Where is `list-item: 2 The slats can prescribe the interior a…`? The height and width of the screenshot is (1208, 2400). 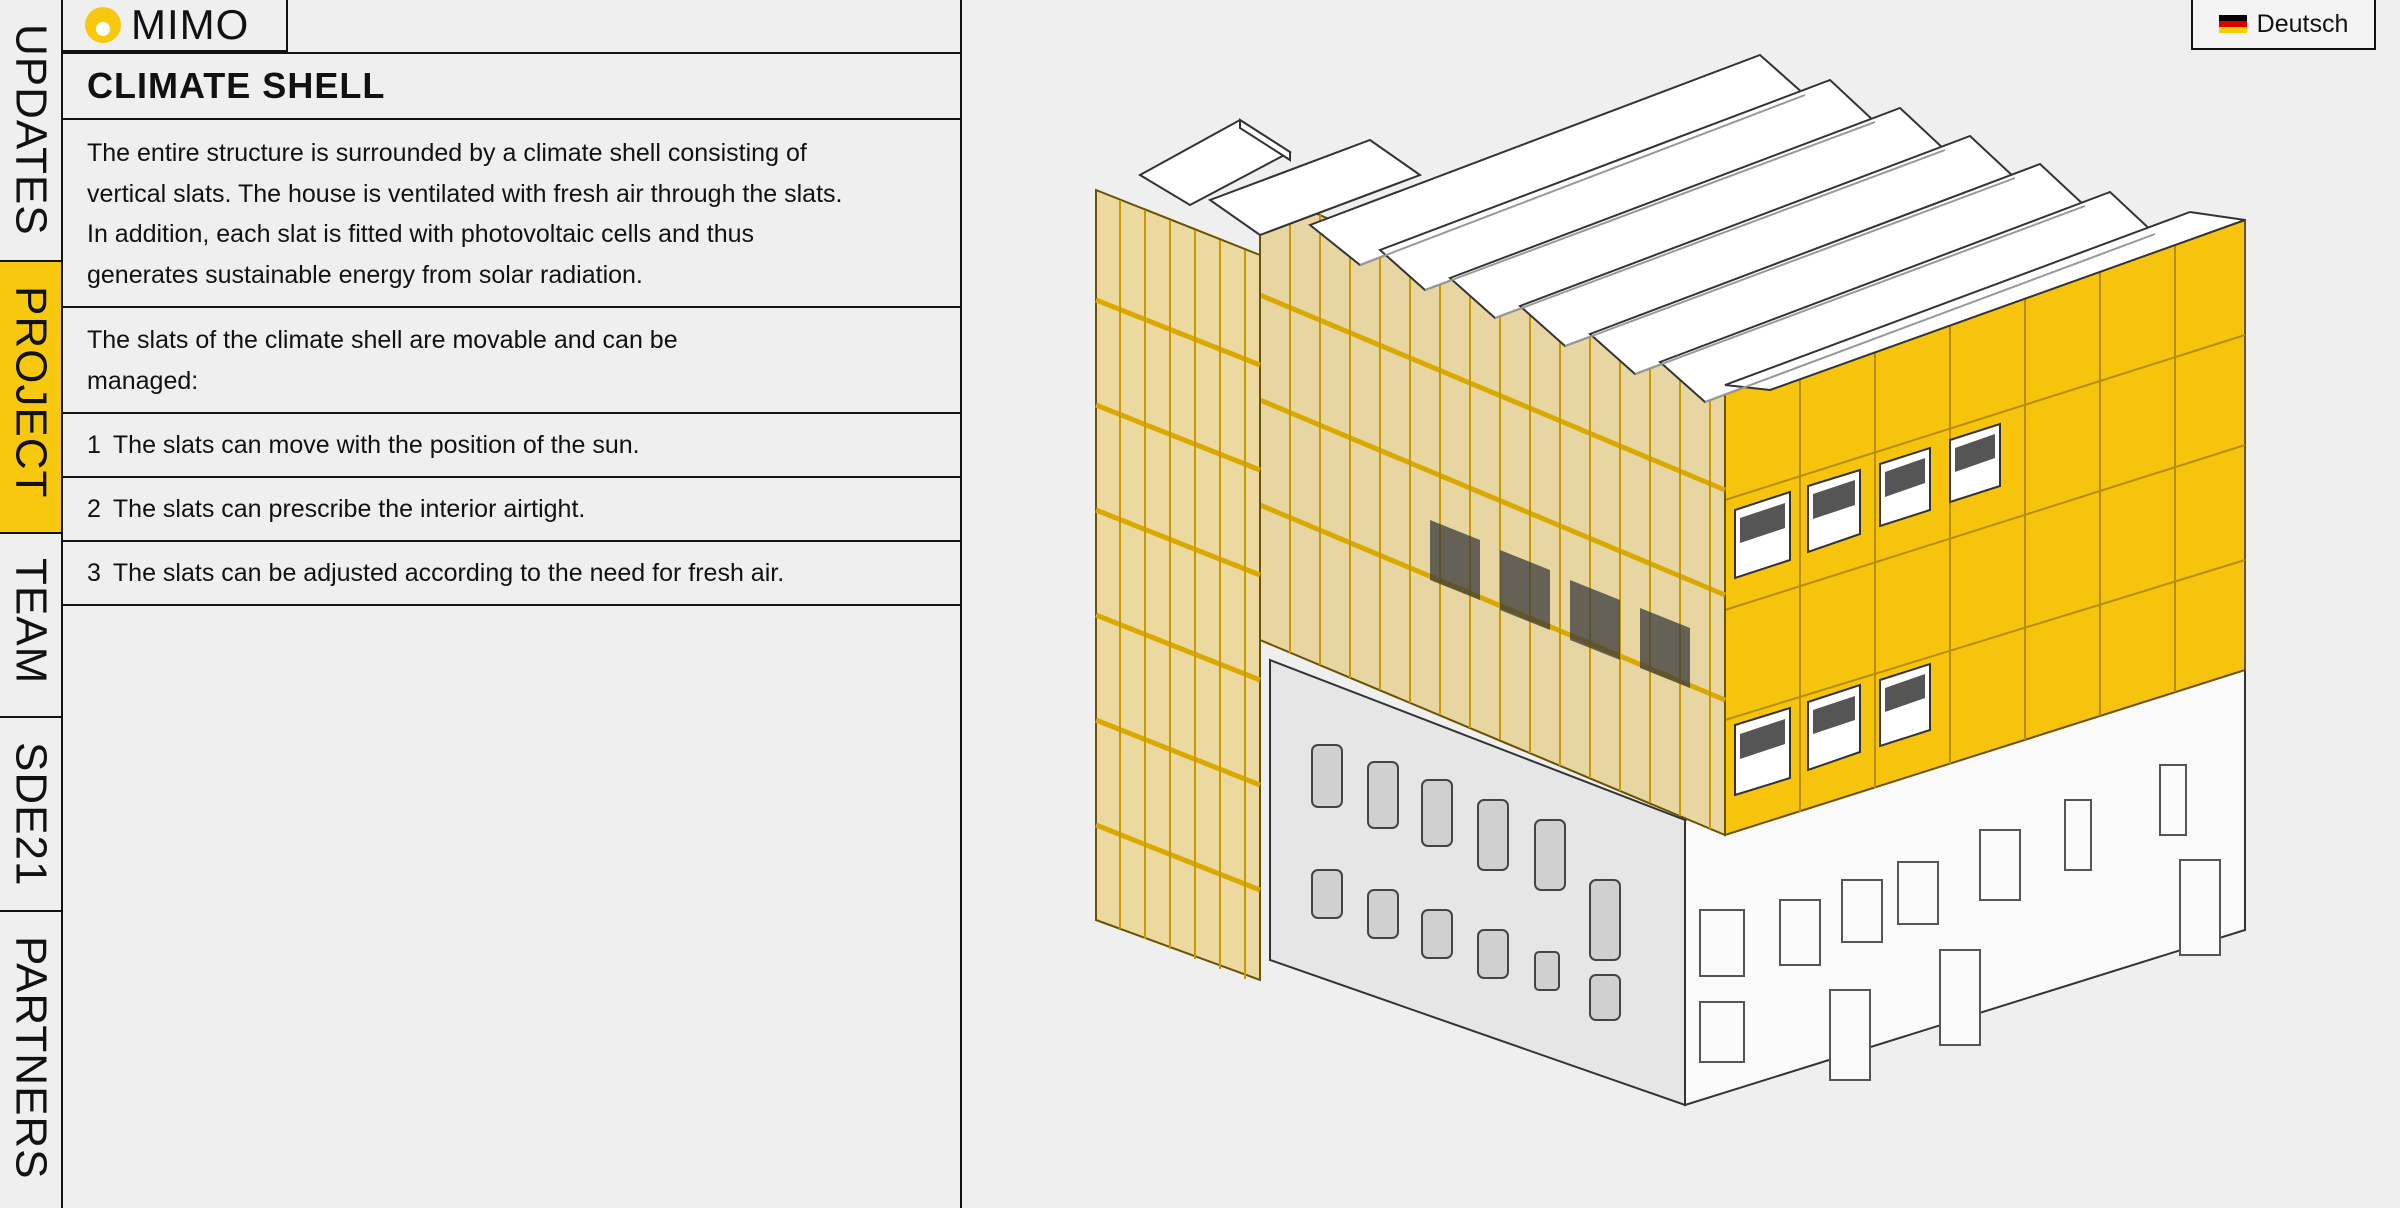 list-item: 2 The slats can prescribe the interior a… is located at coordinates (511, 510).